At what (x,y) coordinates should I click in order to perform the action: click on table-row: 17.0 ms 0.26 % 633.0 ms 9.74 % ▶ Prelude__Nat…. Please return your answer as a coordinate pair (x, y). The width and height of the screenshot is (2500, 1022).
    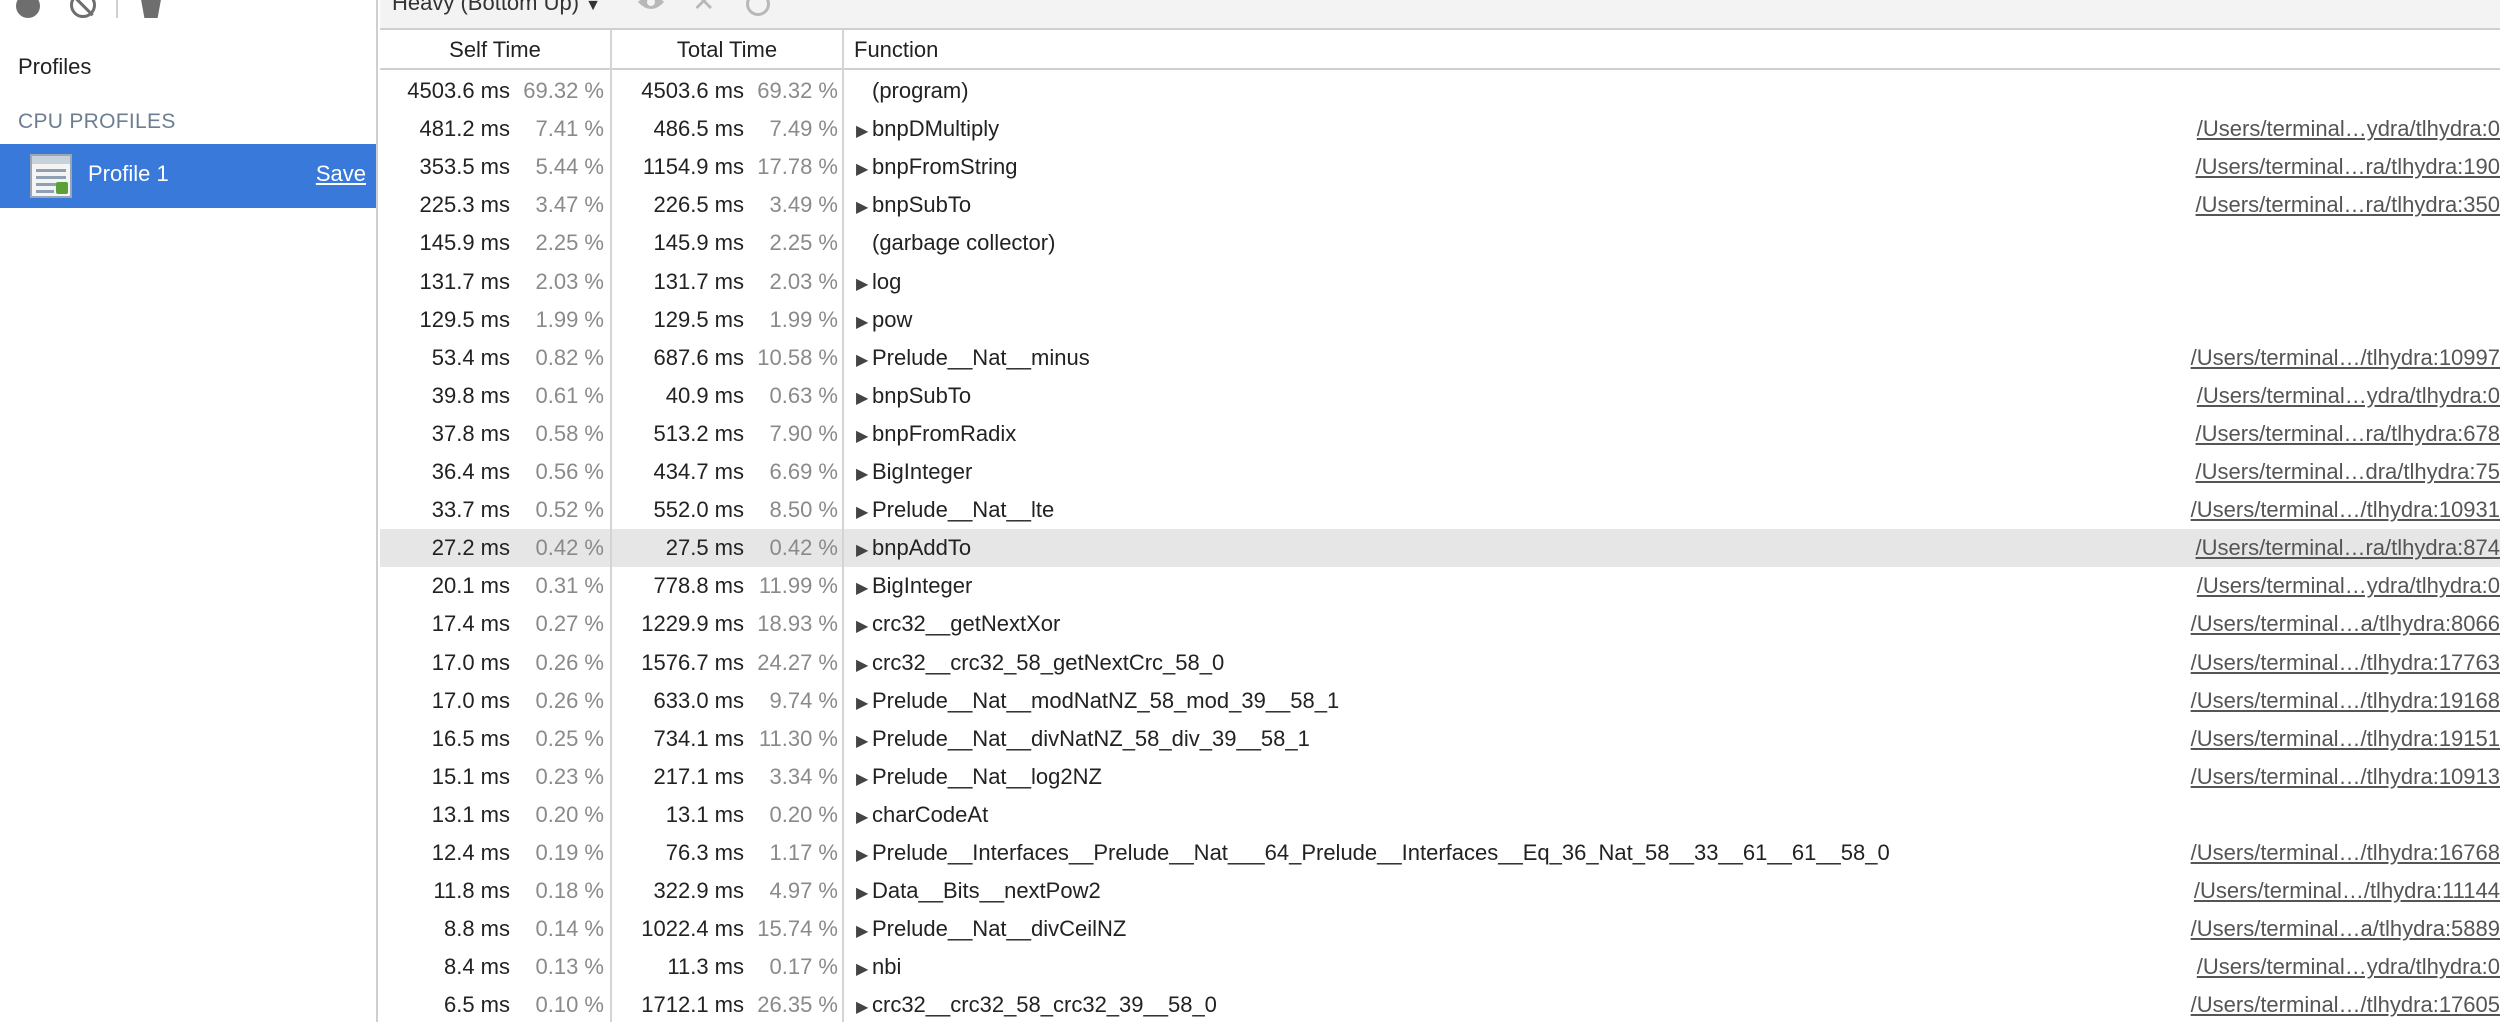
    Looking at the image, I should click on (1440, 701).